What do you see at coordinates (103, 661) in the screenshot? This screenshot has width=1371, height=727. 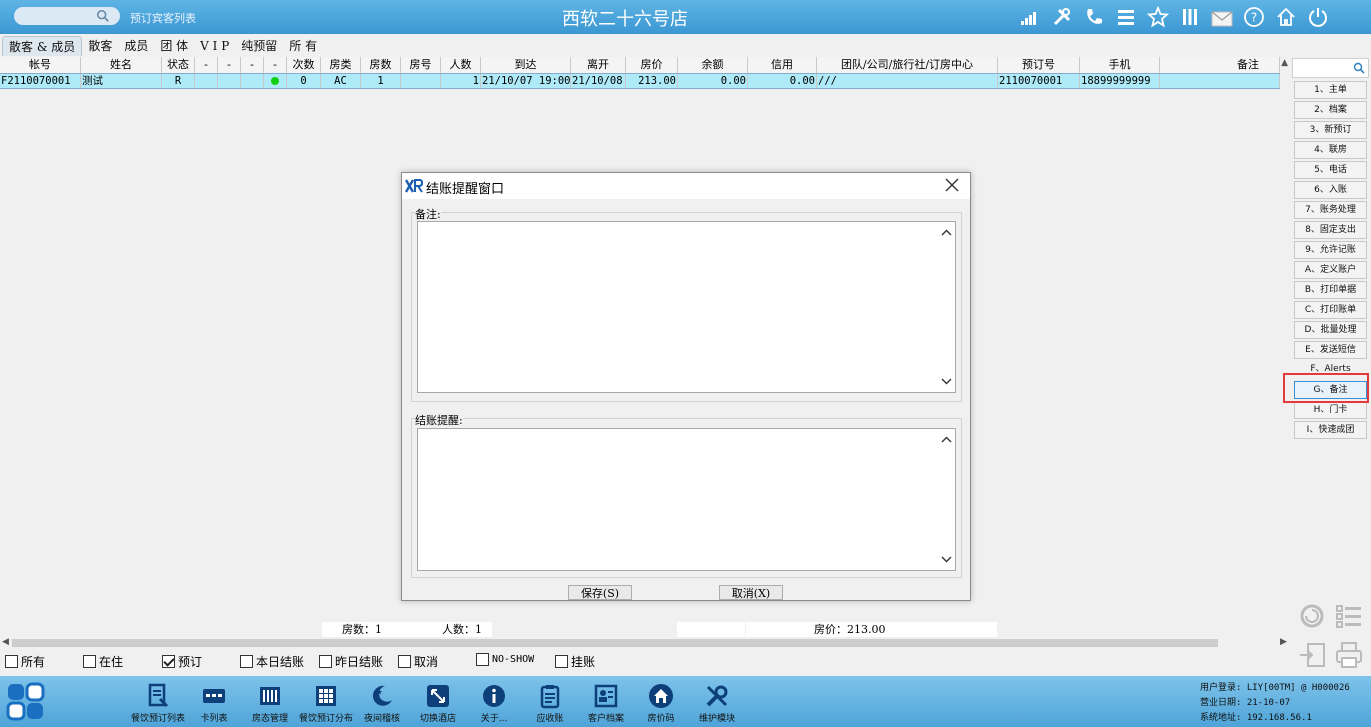 I see `filter-in-house: 在住` at bounding box center [103, 661].